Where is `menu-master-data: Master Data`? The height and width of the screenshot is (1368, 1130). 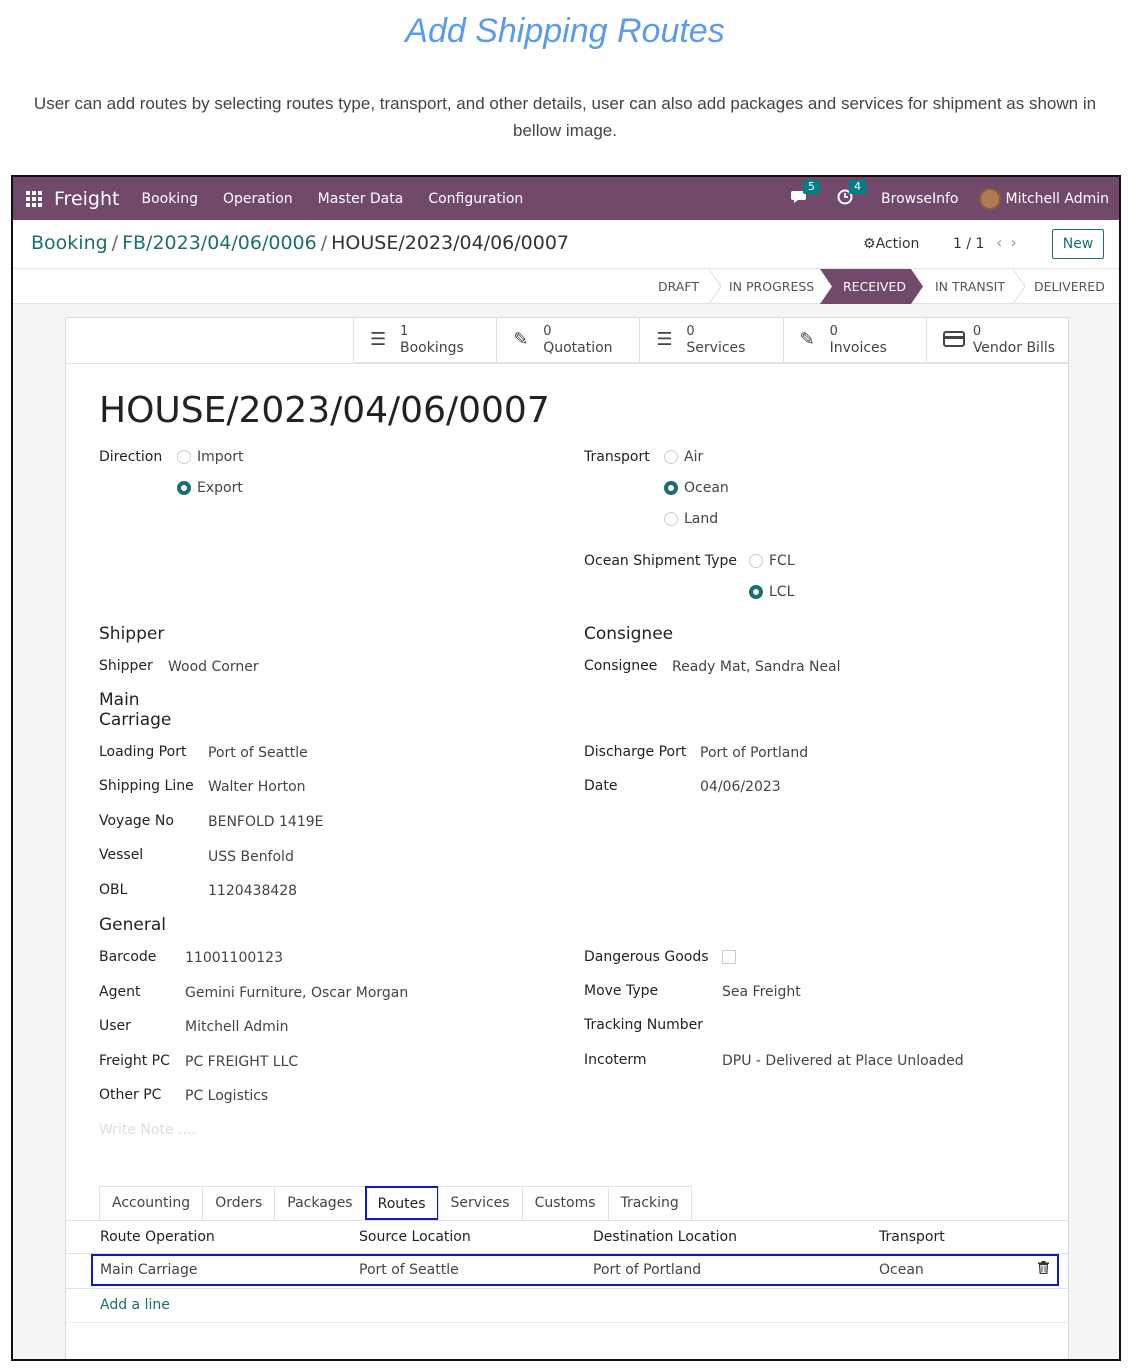 menu-master-data: Master Data is located at coordinates (361, 199).